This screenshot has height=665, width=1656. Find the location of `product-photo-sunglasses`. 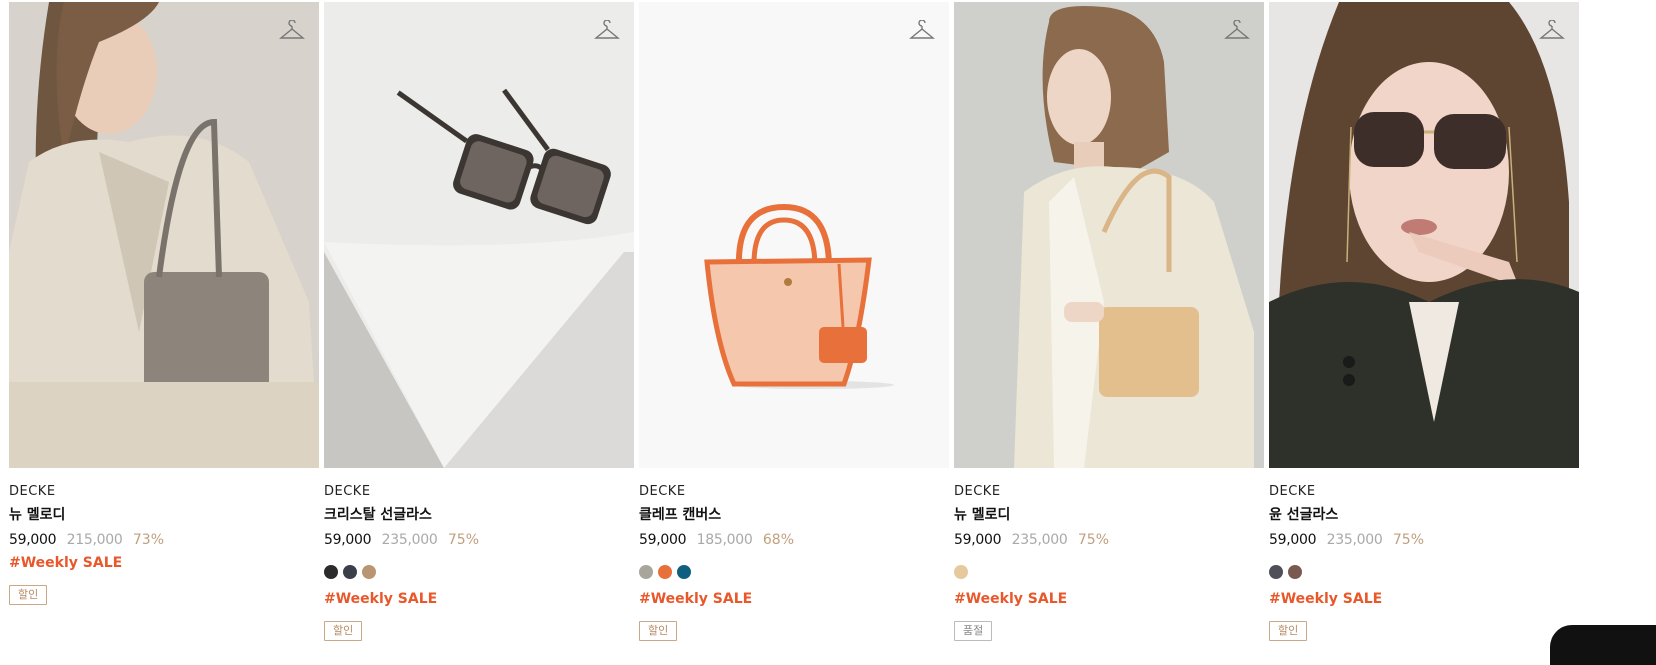

product-photo-sunglasses is located at coordinates (479, 235).